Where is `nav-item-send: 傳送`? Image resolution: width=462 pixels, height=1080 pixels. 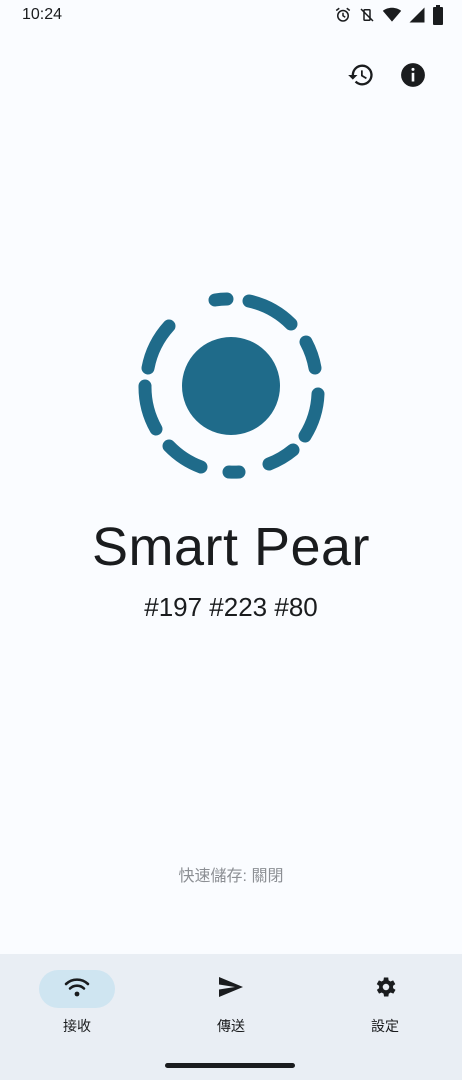 nav-item-send: 傳送 is located at coordinates (231, 1005).